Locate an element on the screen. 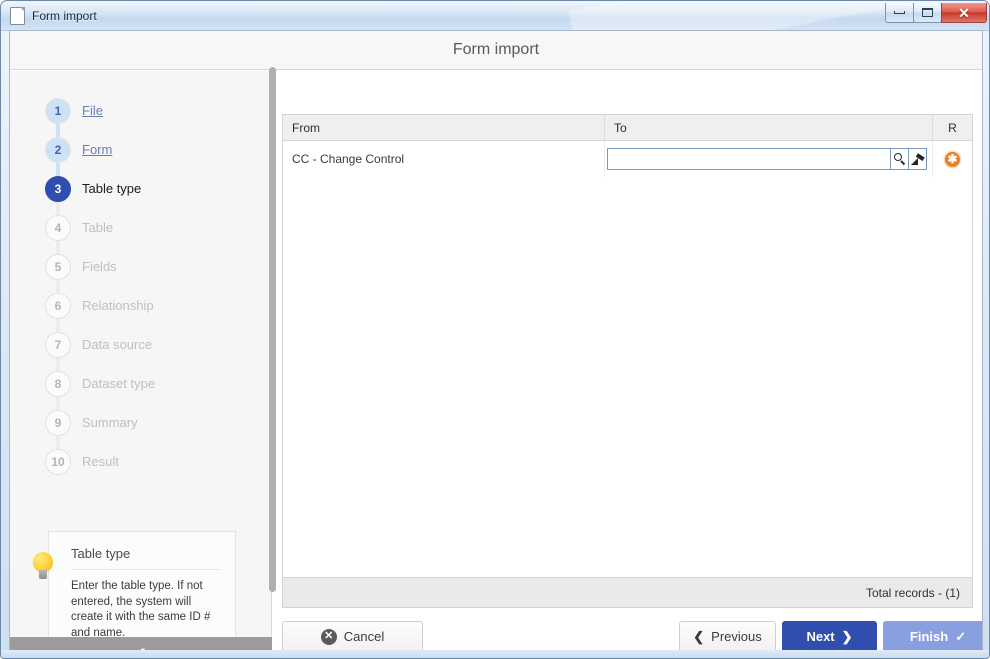 The height and width of the screenshot is (659, 990). maximize-button is located at coordinates (927, 13).